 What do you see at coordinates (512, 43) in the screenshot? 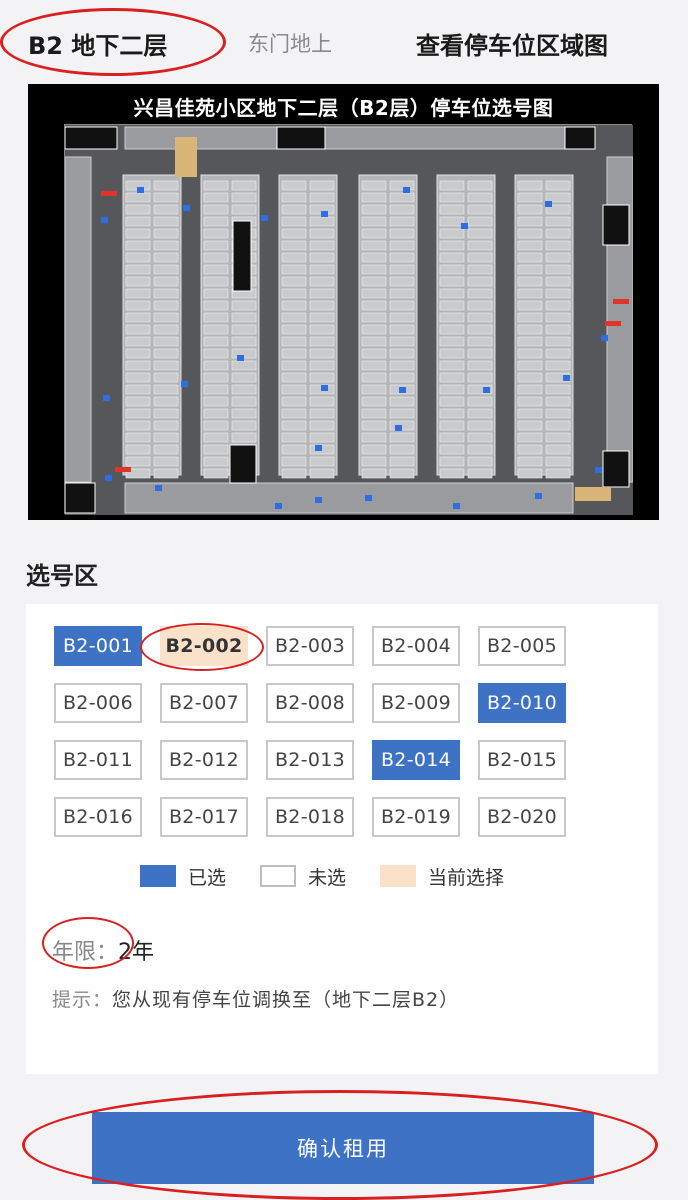
I see `view-area-map-link: 查看停车位区域图` at bounding box center [512, 43].